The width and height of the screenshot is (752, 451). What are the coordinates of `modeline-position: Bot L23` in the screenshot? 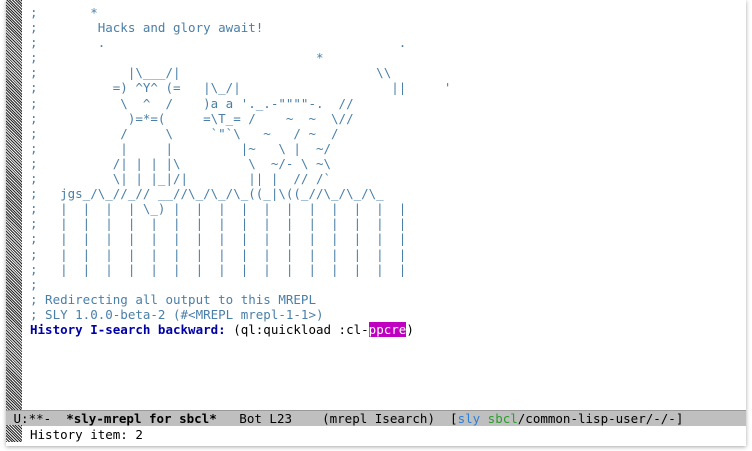 It's located at (269, 418).